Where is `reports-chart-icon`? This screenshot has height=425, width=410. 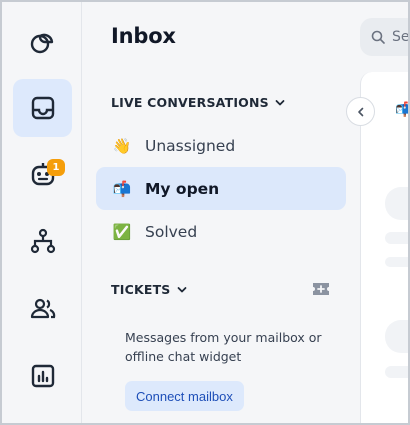
reports-chart-icon is located at coordinates (42, 376).